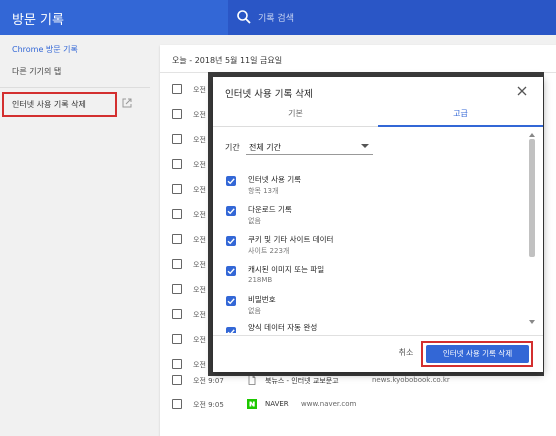 This screenshot has width=556, height=436. Describe the element at coordinates (368, 248) in the screenshot. I see `option-cookies: 쿠키 및 기타 사이트 데이터 사이트 223개` at that location.